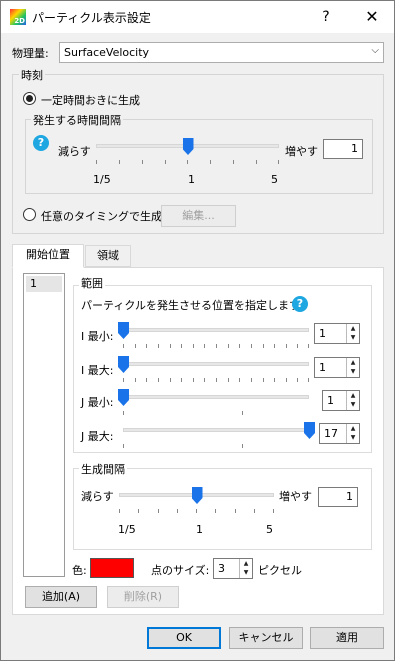 The height and width of the screenshot is (661, 395). What do you see at coordinates (372, 17) in the screenshot?
I see `close-icon: ✕` at bounding box center [372, 17].